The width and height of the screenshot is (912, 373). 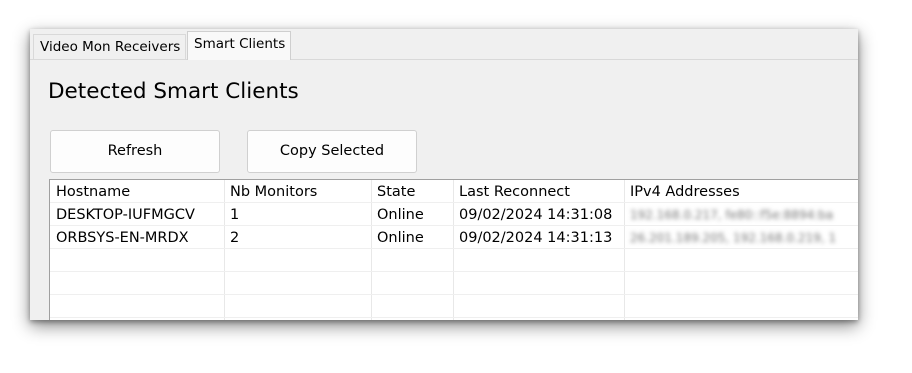 I want to click on column-header-hostname: Hostname, so click(x=137, y=191).